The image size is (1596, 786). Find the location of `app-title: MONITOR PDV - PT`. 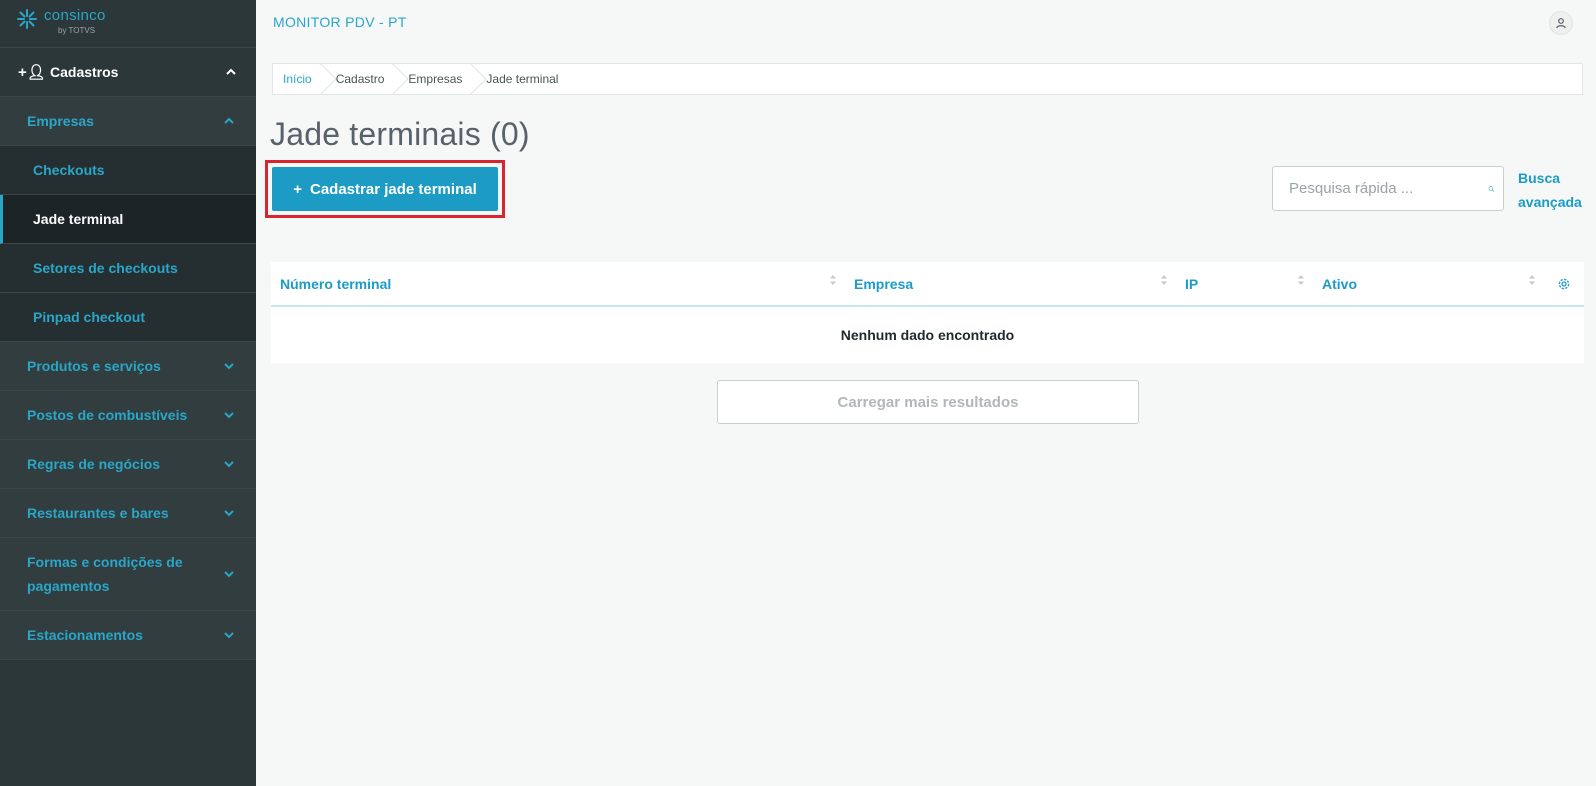

app-title: MONITOR PDV - PT is located at coordinates (340, 22).